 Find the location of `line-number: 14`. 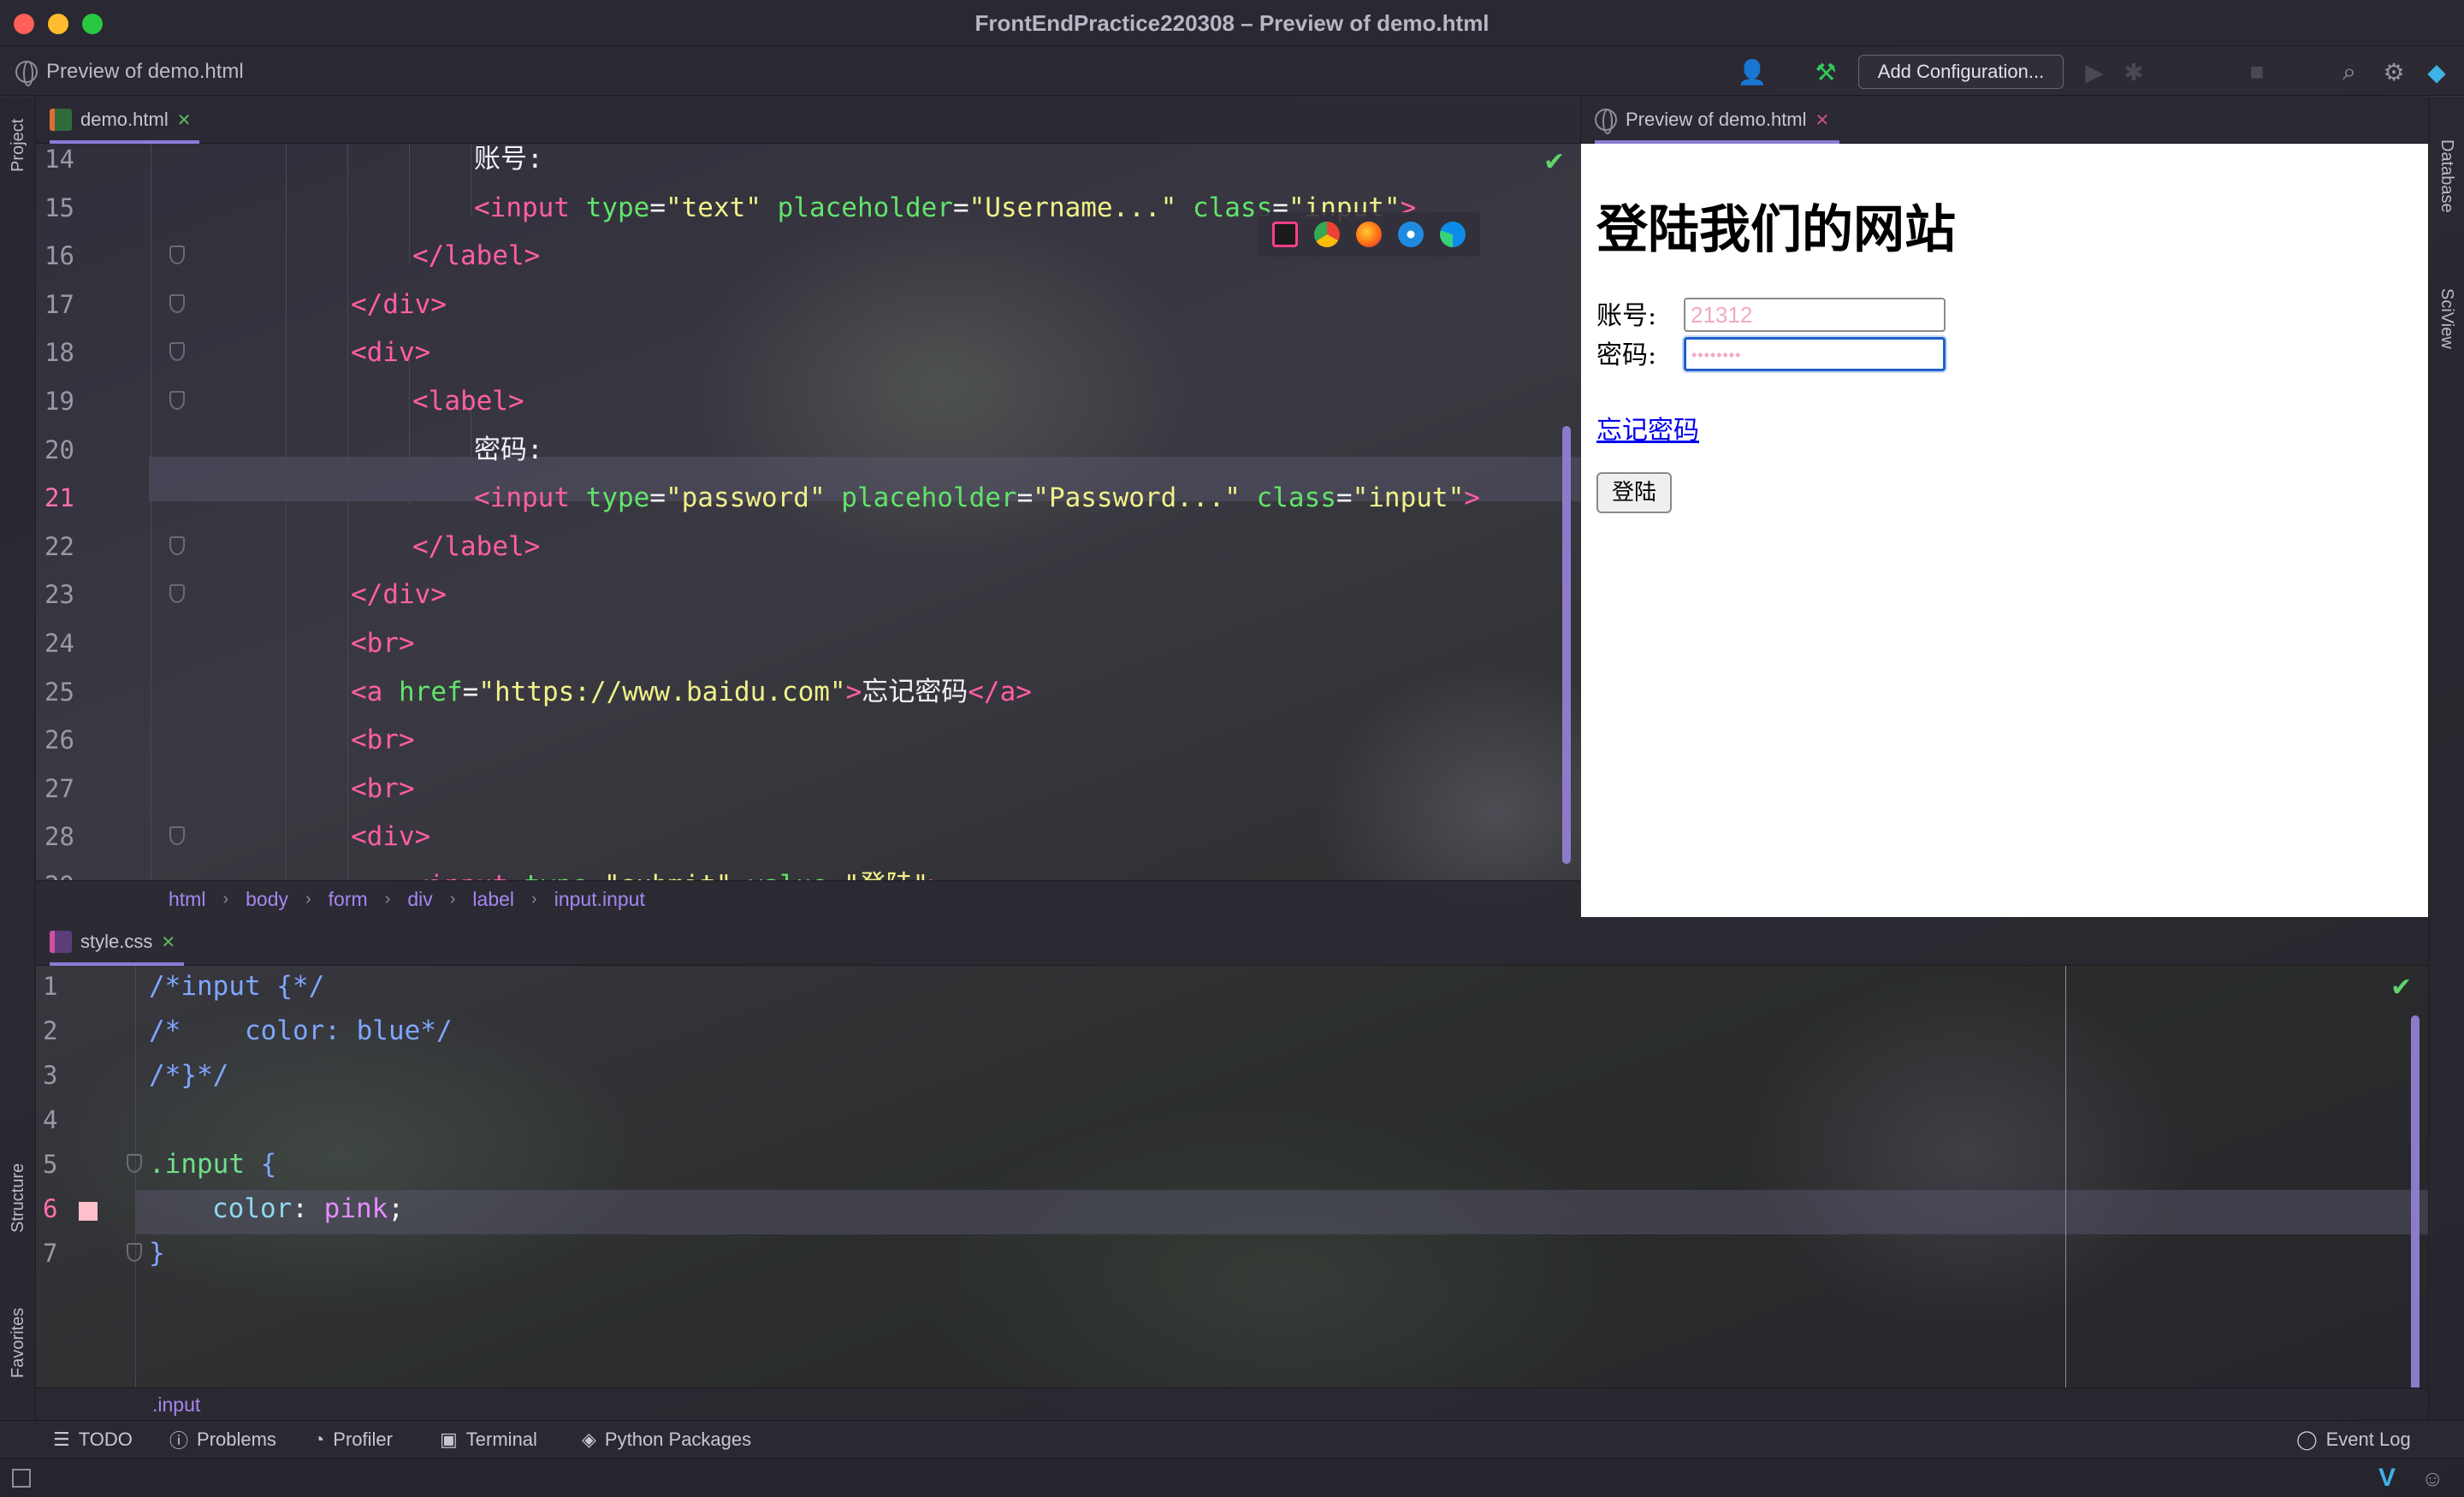

line-number: 14 is located at coordinates (59, 162).